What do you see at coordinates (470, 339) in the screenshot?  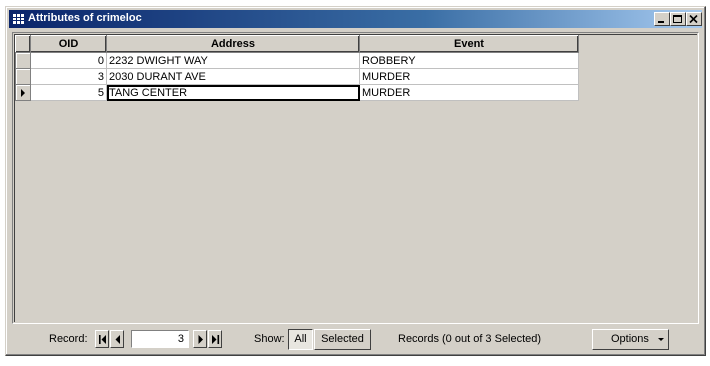 I see `records-selected-count: Records (0 out of 3 Selected)` at bounding box center [470, 339].